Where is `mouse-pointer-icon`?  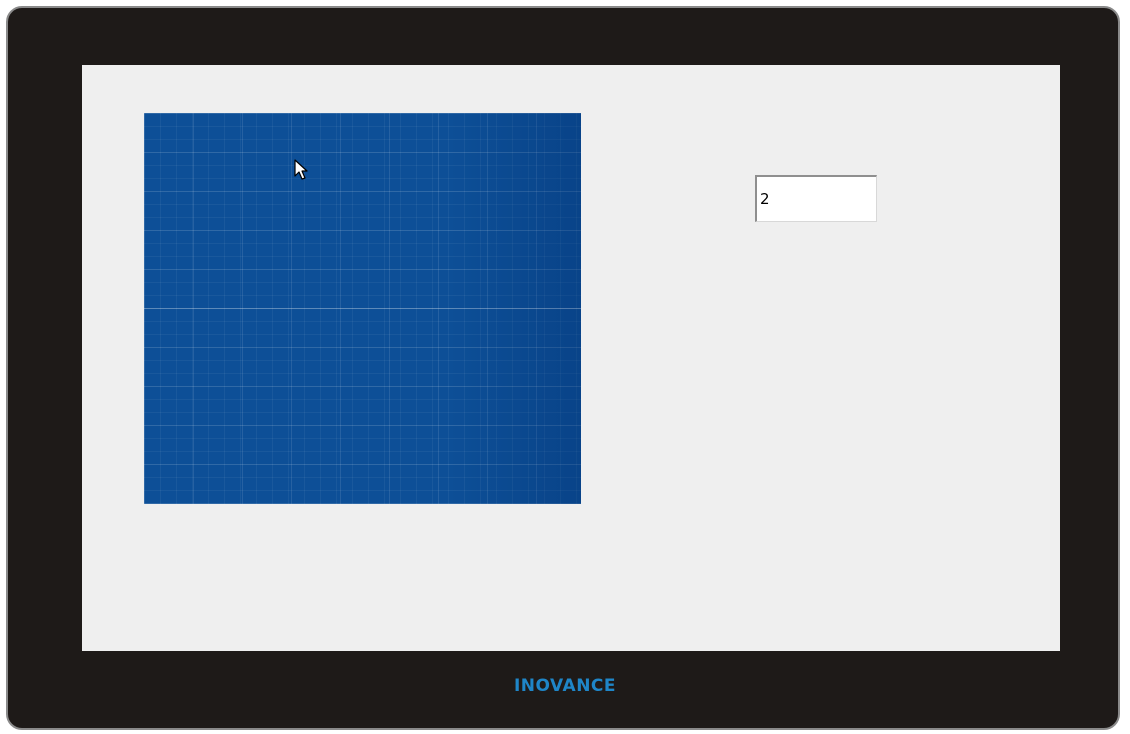 mouse-pointer-icon is located at coordinates (301, 169).